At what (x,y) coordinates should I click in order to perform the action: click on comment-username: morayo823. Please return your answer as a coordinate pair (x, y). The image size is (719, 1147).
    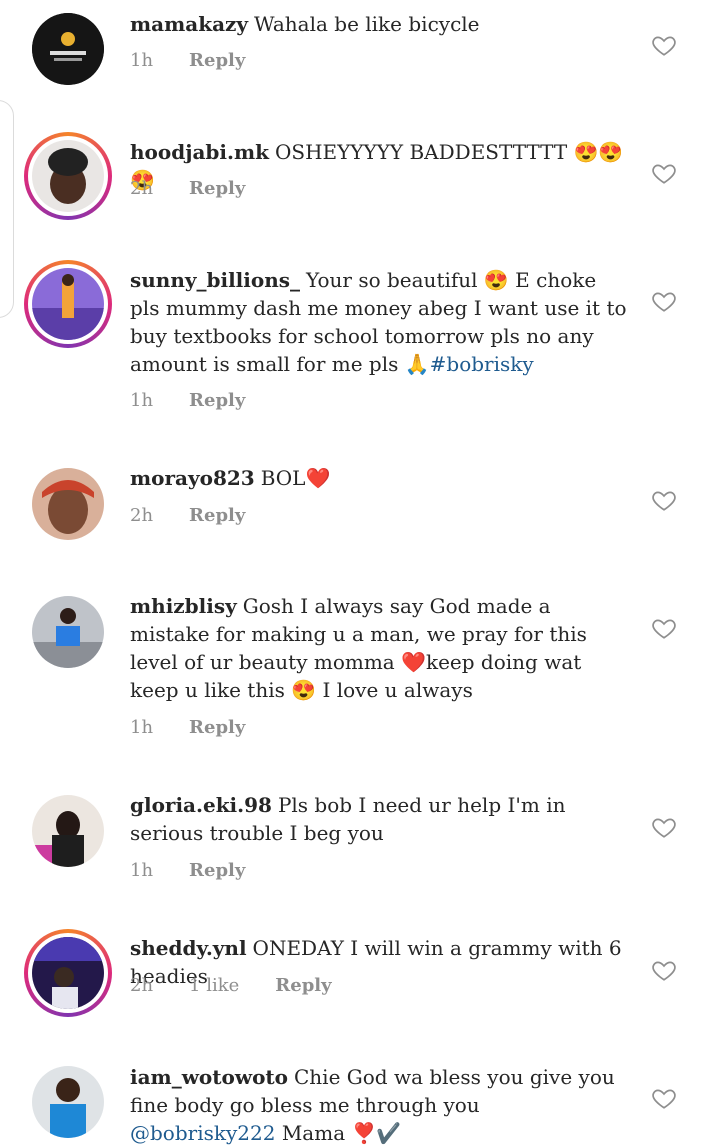
    Looking at the image, I should click on (192, 478).